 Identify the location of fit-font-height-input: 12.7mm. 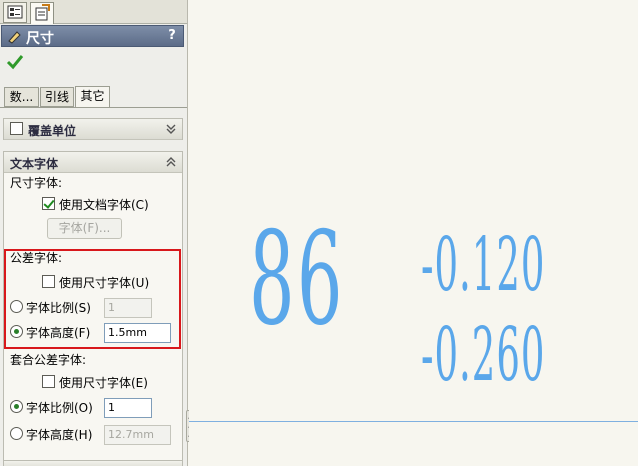
(137, 435).